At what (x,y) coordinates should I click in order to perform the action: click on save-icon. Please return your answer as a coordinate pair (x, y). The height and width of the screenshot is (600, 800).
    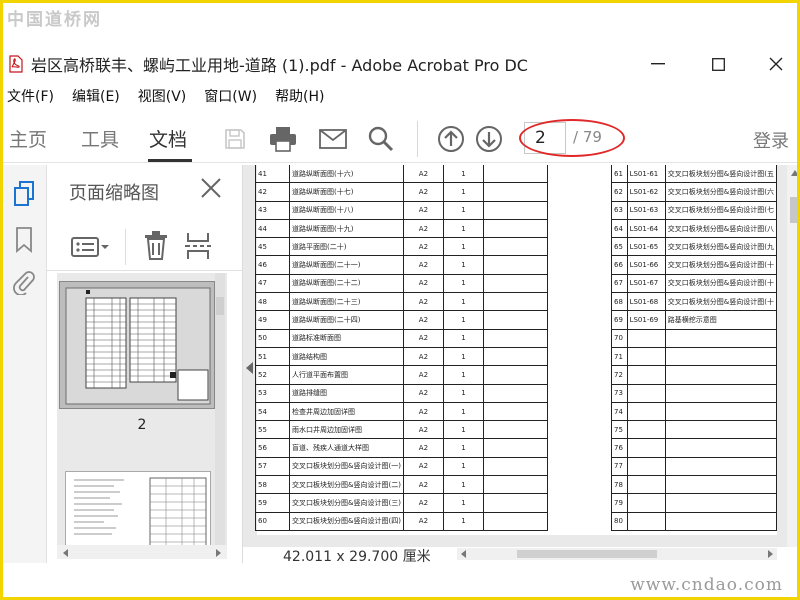
    Looking at the image, I should click on (235, 139).